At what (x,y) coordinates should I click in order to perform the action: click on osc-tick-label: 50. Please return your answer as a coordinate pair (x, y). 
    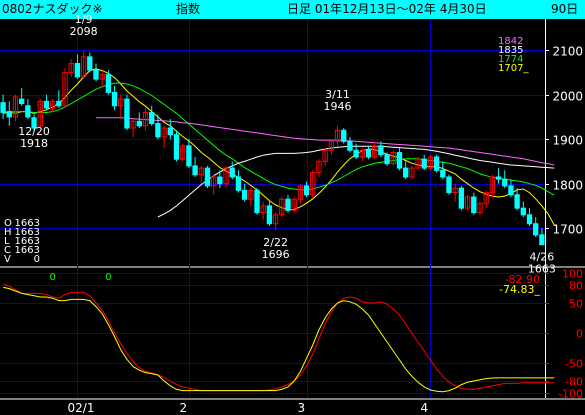
    Looking at the image, I should click on (576, 304).